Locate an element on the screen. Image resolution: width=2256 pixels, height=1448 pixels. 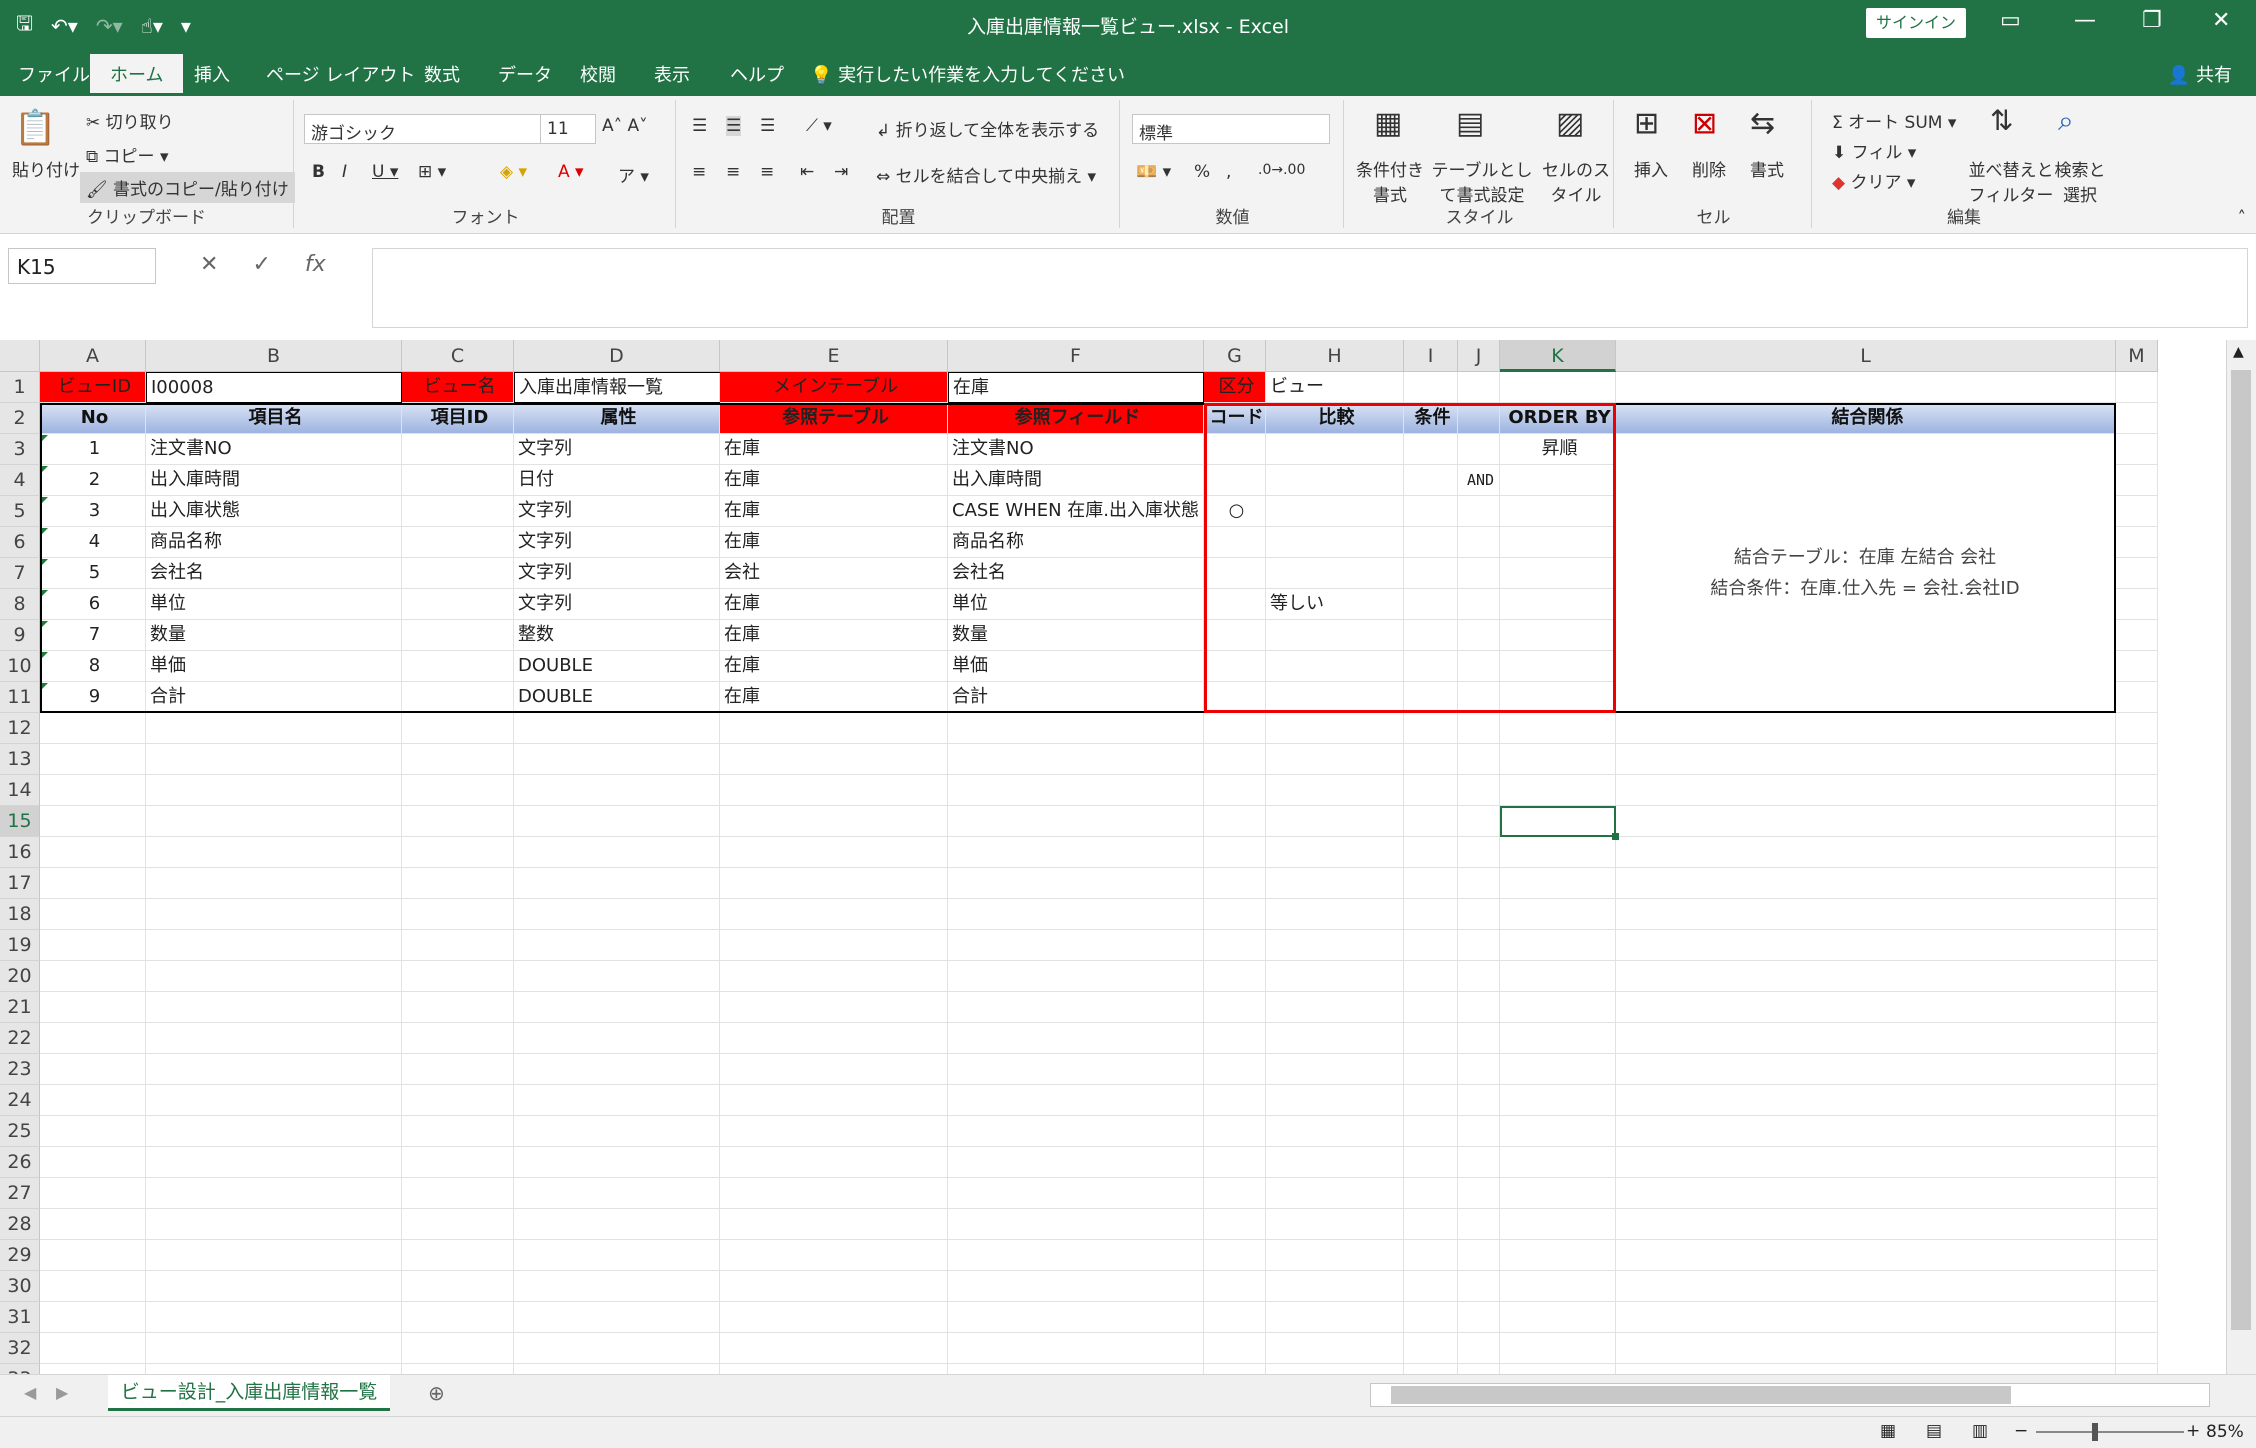
ribbon-display-icon: ▭ is located at coordinates (2010, 20).